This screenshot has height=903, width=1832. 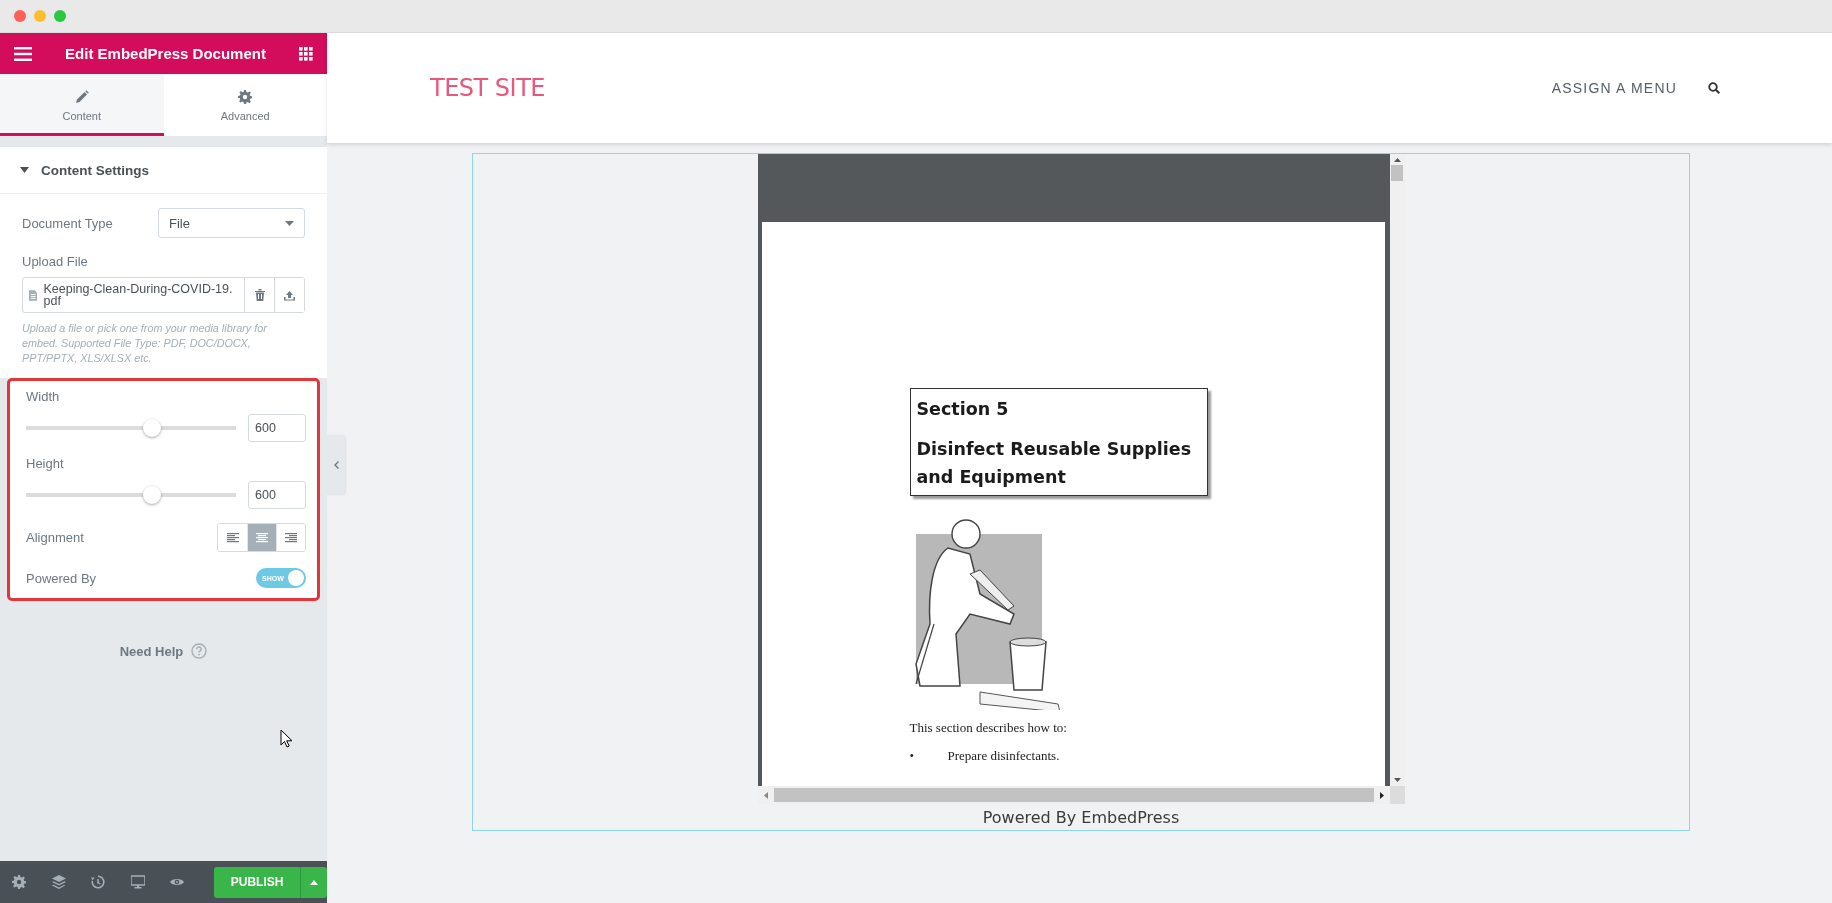 I want to click on panel-title: Edit EmbedPress Document, so click(x=165, y=53).